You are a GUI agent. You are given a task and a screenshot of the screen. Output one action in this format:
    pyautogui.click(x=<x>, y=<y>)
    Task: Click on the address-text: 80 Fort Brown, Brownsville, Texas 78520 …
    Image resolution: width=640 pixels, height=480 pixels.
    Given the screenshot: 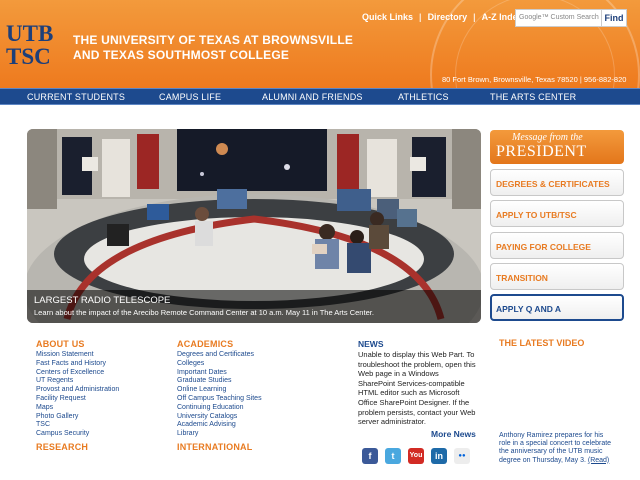 What is the action you would take?
    pyautogui.click(x=534, y=79)
    